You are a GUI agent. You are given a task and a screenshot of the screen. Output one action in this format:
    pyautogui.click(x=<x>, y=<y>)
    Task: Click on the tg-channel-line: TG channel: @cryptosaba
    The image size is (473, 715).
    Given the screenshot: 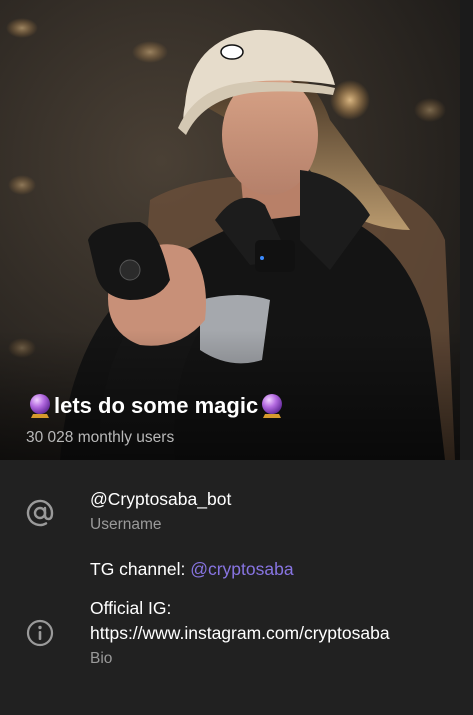 What is the action you would take?
    pyautogui.click(x=270, y=569)
    